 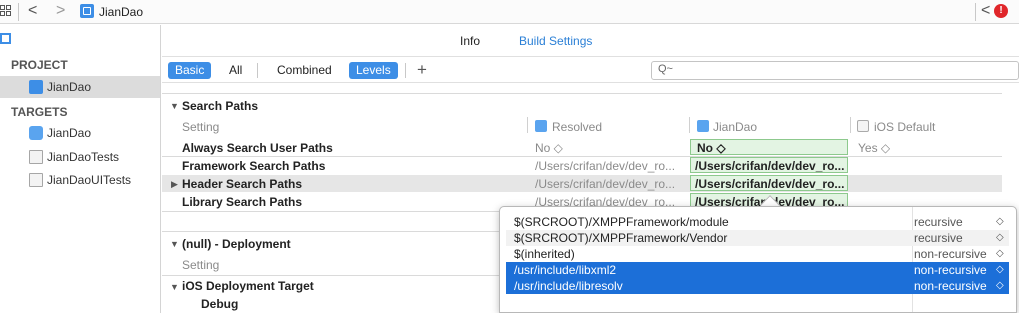 What do you see at coordinates (905, 127) in the screenshot?
I see `column-header-ios-default: iOS Default` at bounding box center [905, 127].